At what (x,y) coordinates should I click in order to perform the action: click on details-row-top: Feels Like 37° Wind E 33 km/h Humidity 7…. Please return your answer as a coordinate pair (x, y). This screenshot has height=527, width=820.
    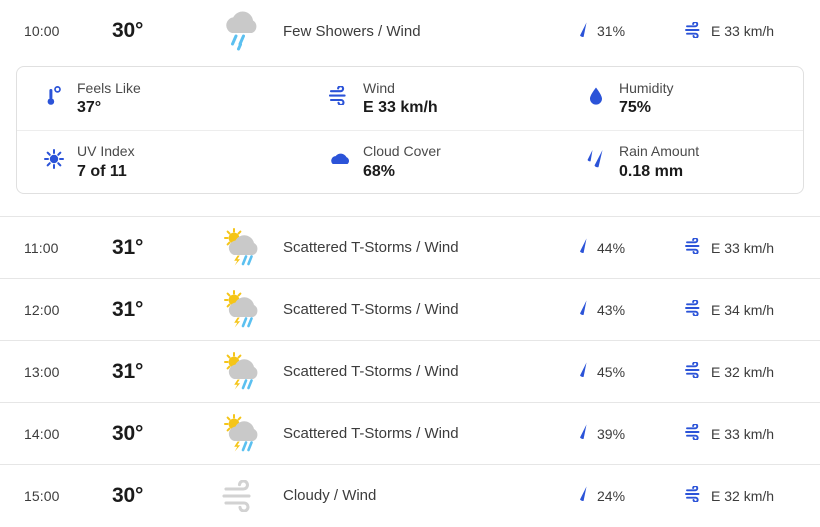
    Looking at the image, I should click on (410, 98).